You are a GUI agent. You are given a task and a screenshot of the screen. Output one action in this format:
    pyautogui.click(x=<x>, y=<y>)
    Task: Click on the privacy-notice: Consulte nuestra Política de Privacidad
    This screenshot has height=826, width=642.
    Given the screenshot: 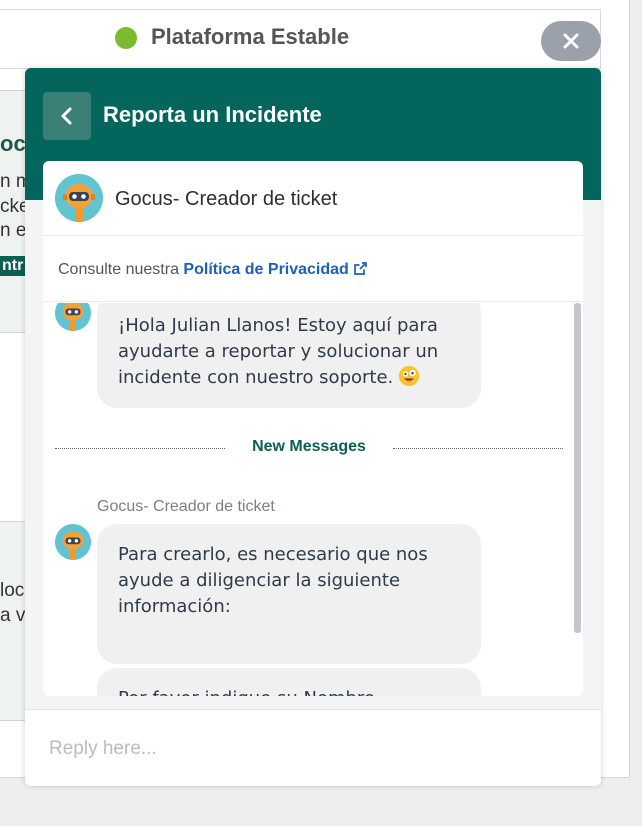 What is the action you would take?
    pyautogui.click(x=313, y=269)
    